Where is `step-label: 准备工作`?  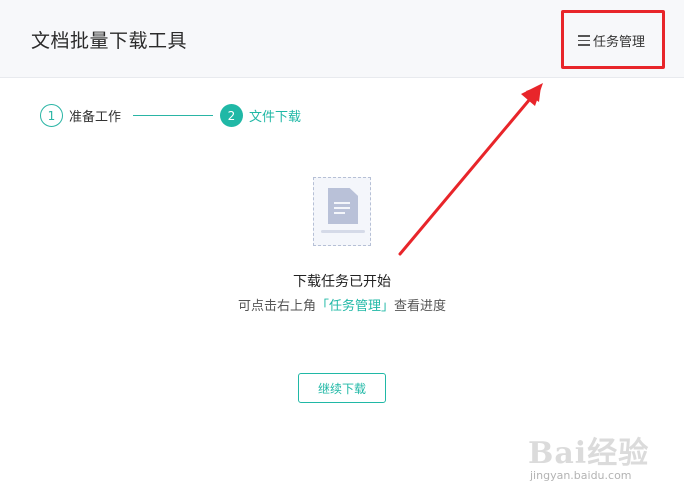 step-label: 准备工作 is located at coordinates (95, 117).